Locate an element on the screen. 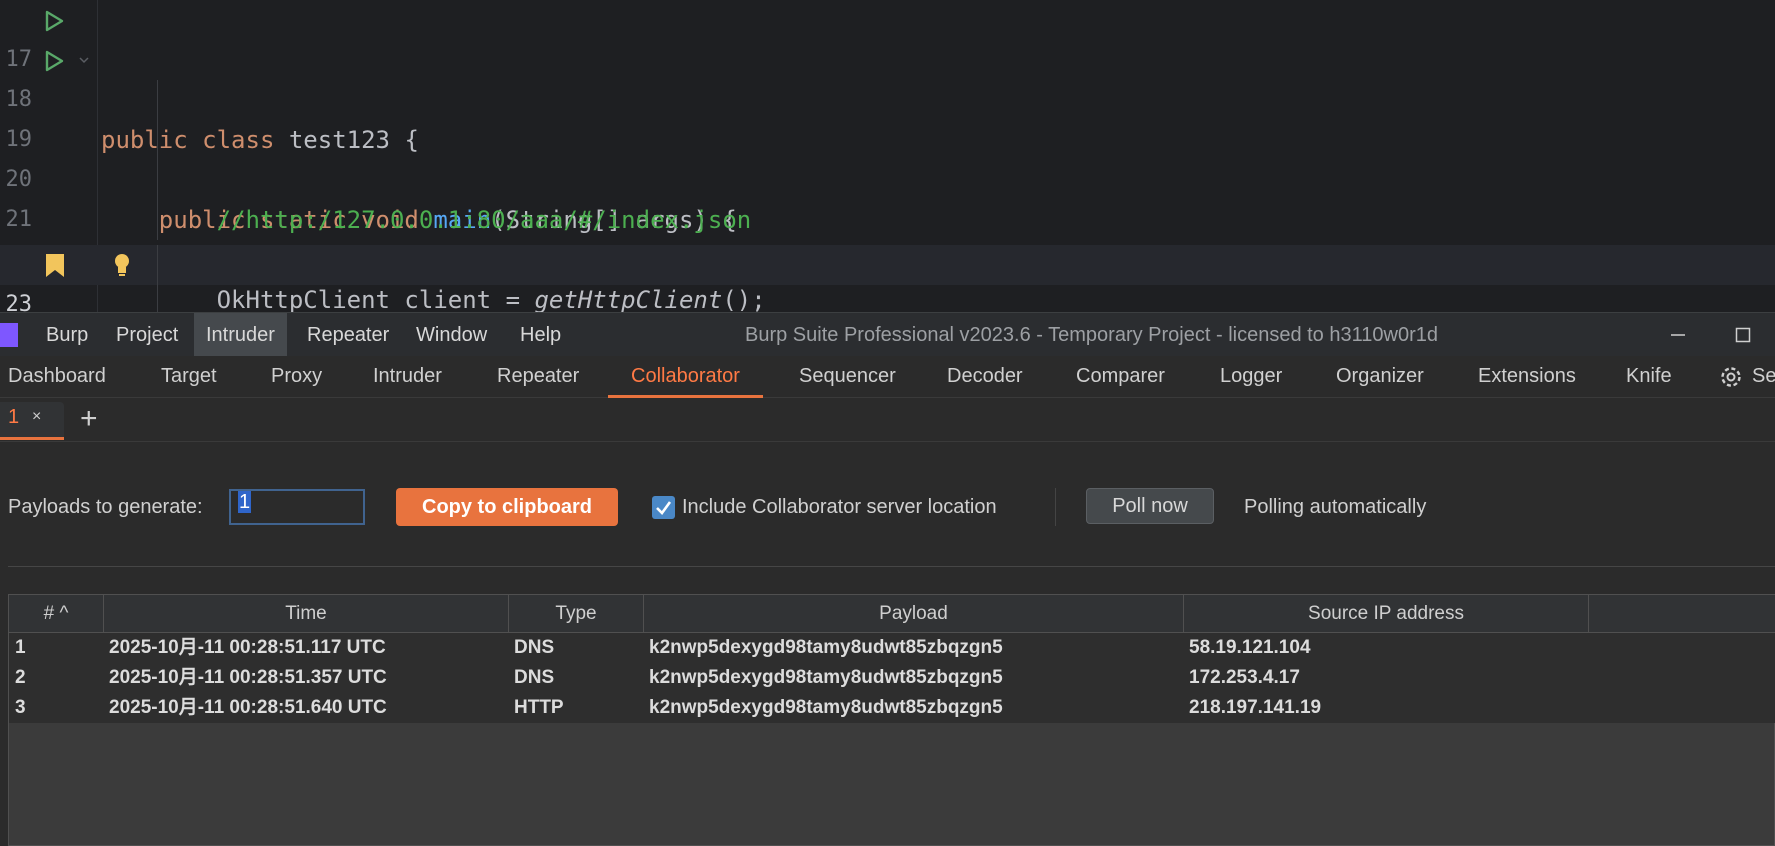  tab-comparer: Comparer is located at coordinates (1120, 377).